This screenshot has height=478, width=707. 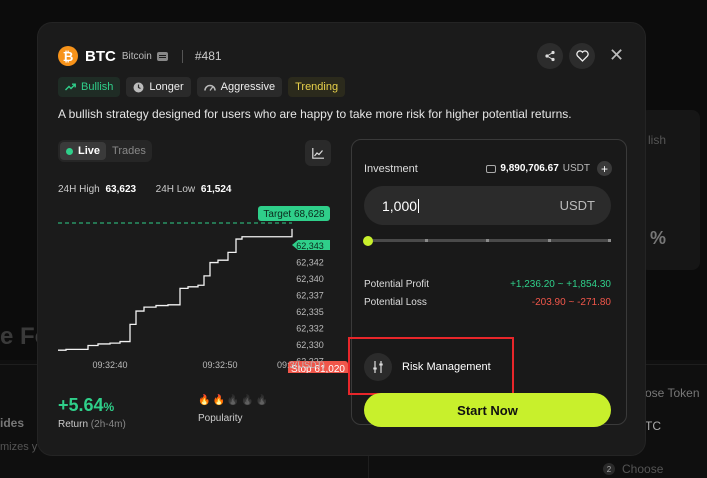 I want to click on low-label: 24H Low, so click(x=175, y=189).